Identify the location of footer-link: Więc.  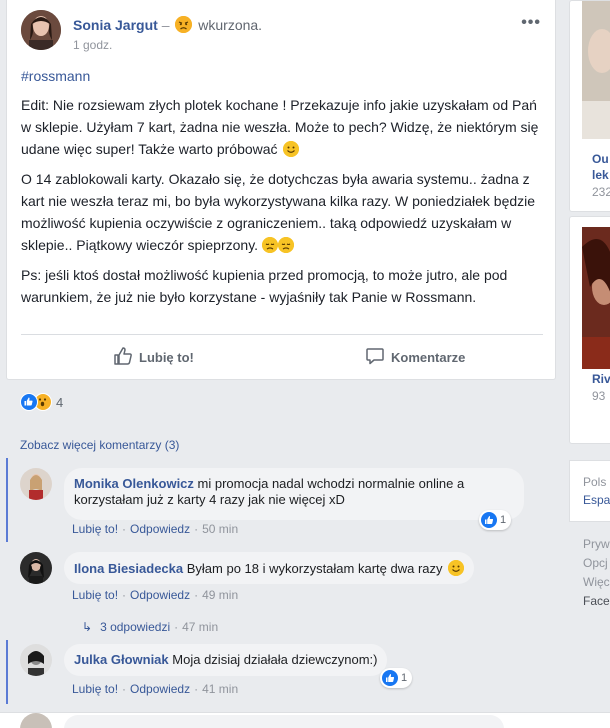
(596, 582).